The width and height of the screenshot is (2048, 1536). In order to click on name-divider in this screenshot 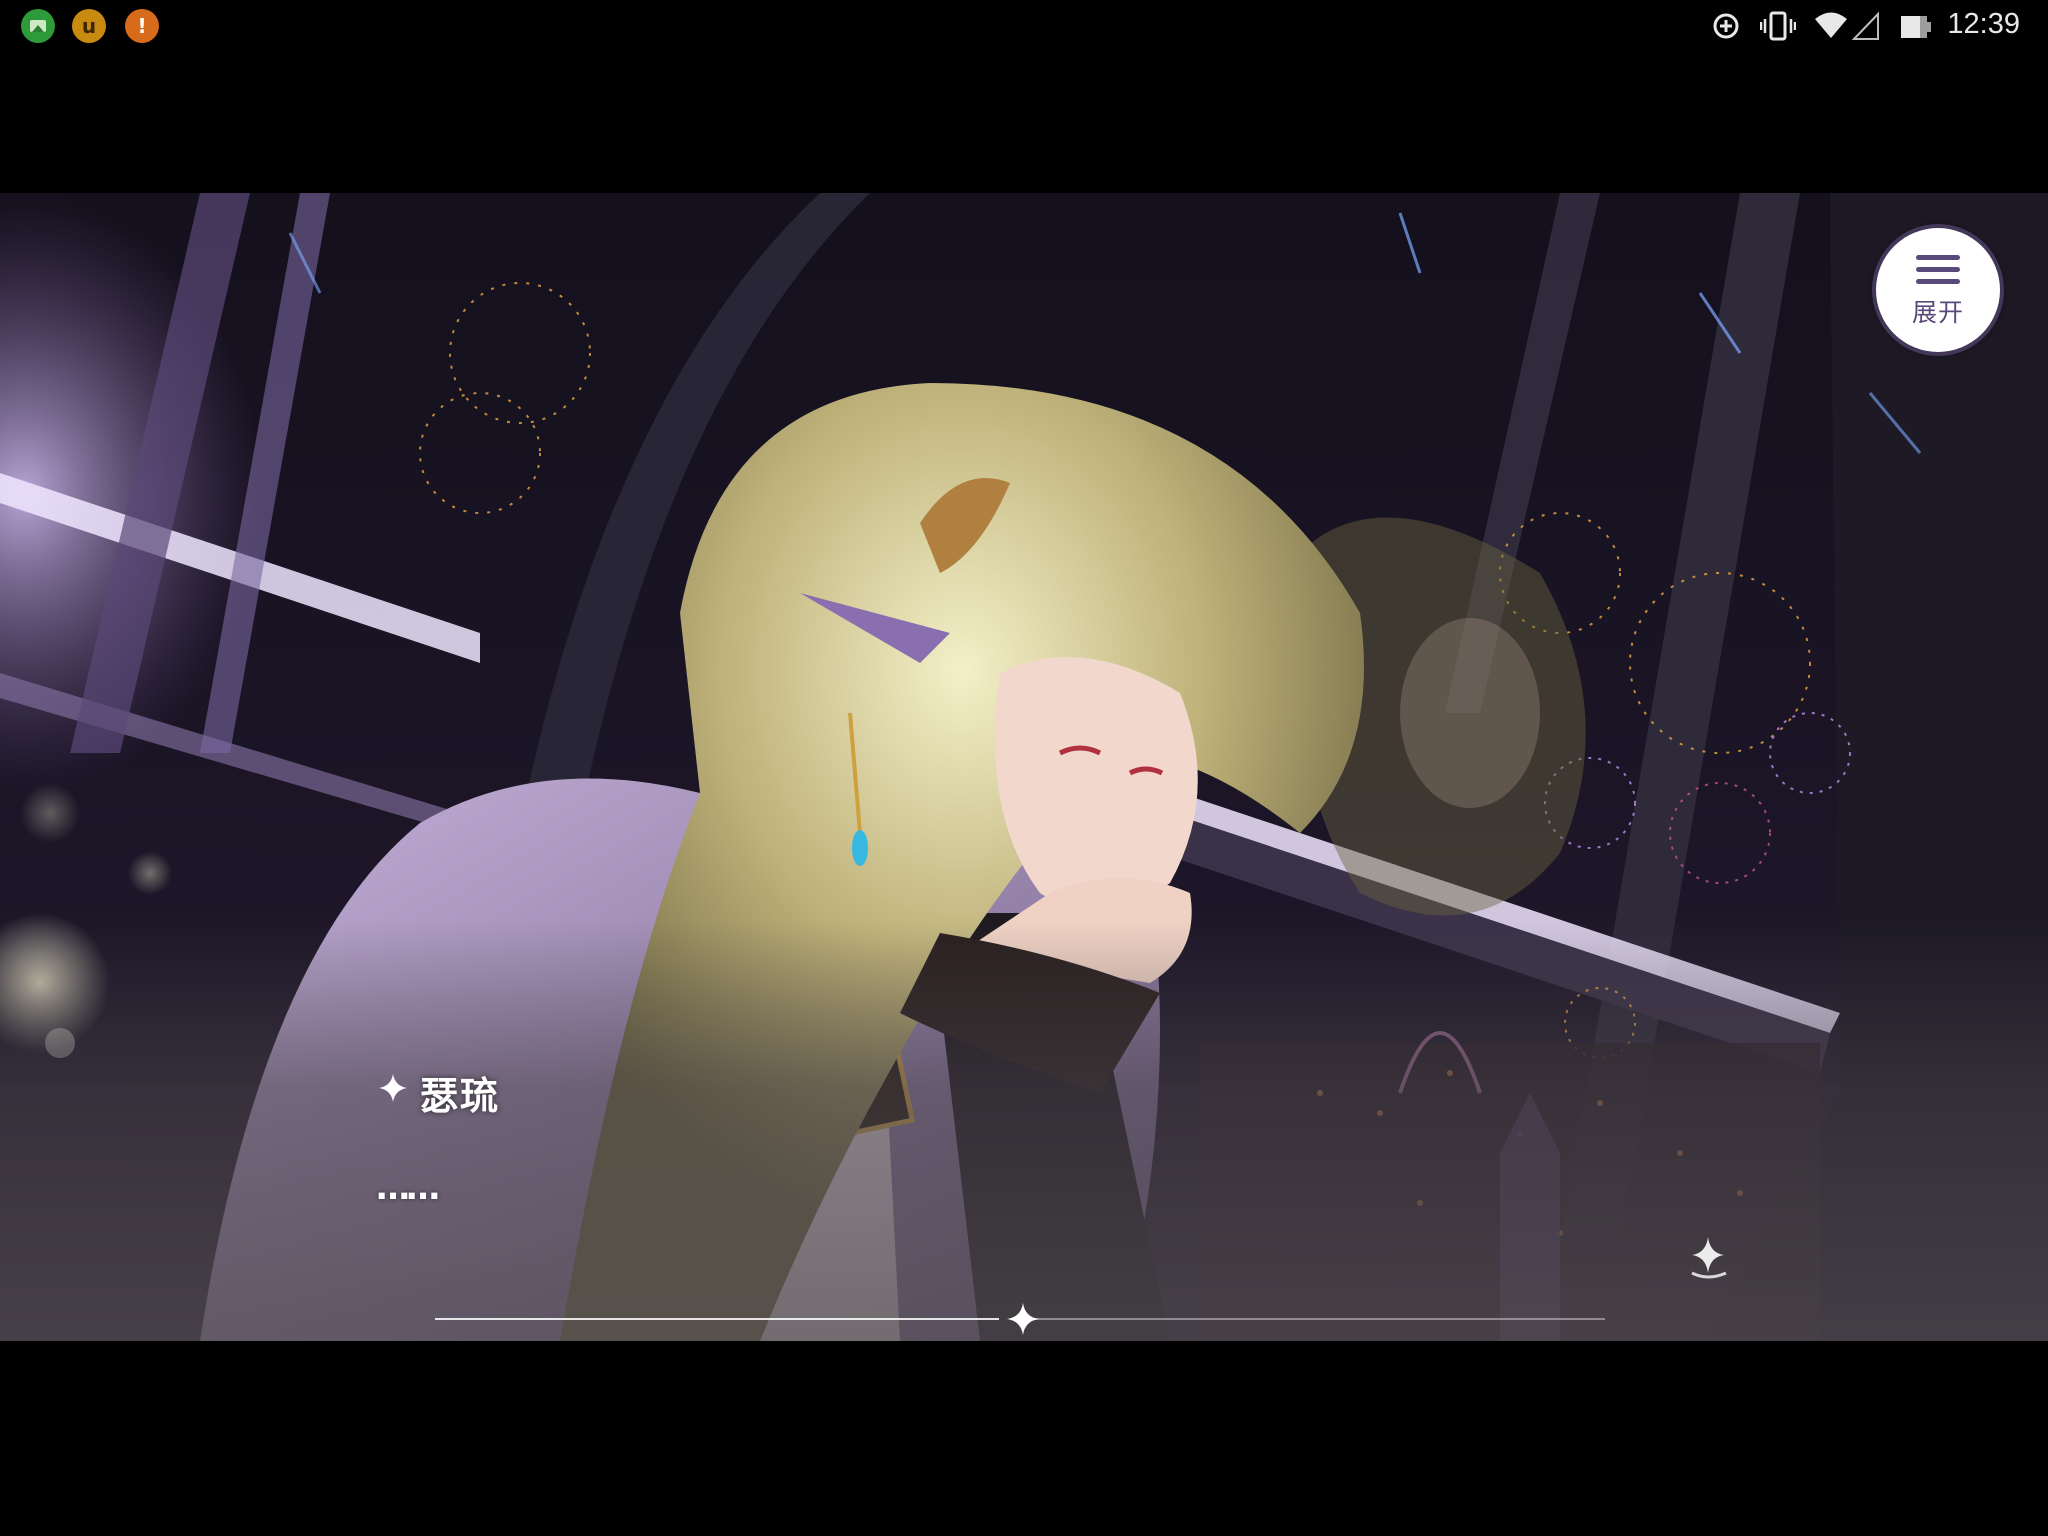, I will do `click(1020, 1319)`.